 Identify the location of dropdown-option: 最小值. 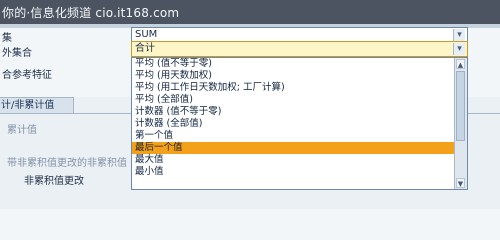
(299, 172).